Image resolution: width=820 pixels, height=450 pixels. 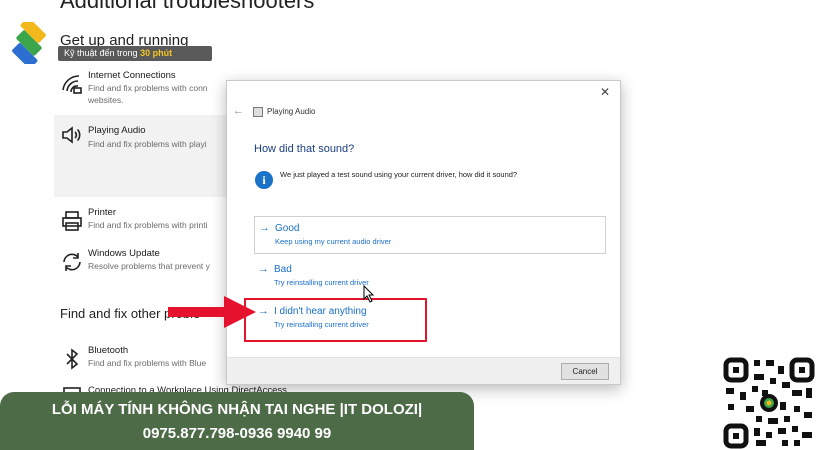 What do you see at coordinates (149, 266) in the screenshot?
I see `troubleshooter-desc: Resolve problems that prevent y` at bounding box center [149, 266].